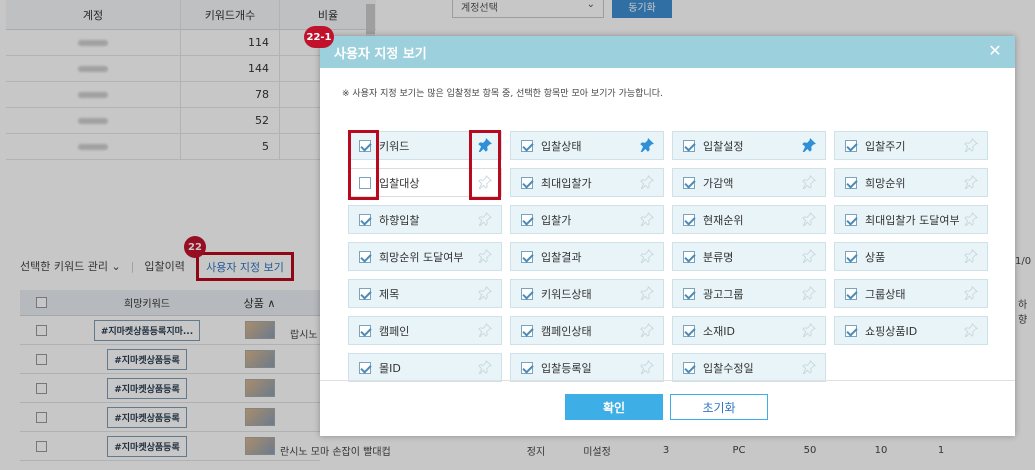  What do you see at coordinates (911, 330) in the screenshot?
I see `column-option-23: 쇼핑상품ID` at bounding box center [911, 330].